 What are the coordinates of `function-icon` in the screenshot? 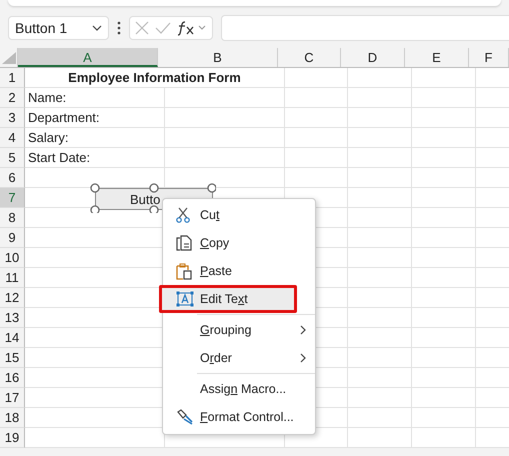 It's located at (192, 28).